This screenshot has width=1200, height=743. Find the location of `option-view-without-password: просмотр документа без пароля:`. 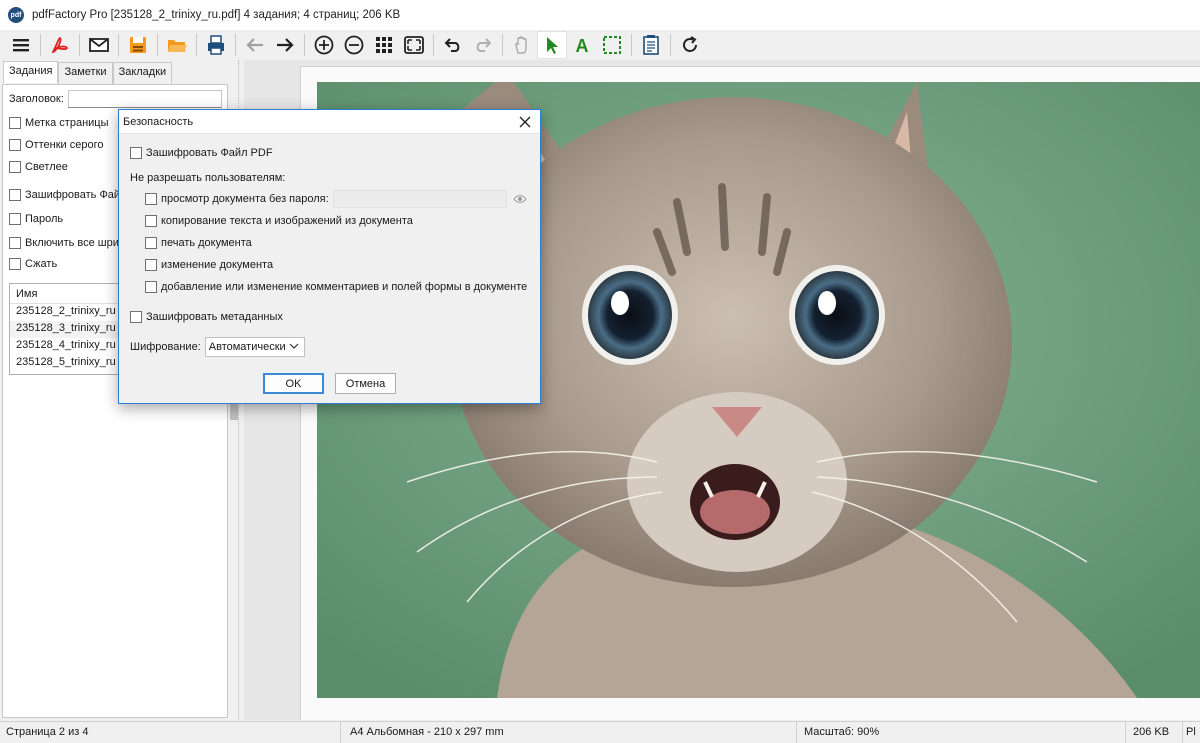

option-view-without-password: просмотр документа без пароля: is located at coordinates (237, 199).